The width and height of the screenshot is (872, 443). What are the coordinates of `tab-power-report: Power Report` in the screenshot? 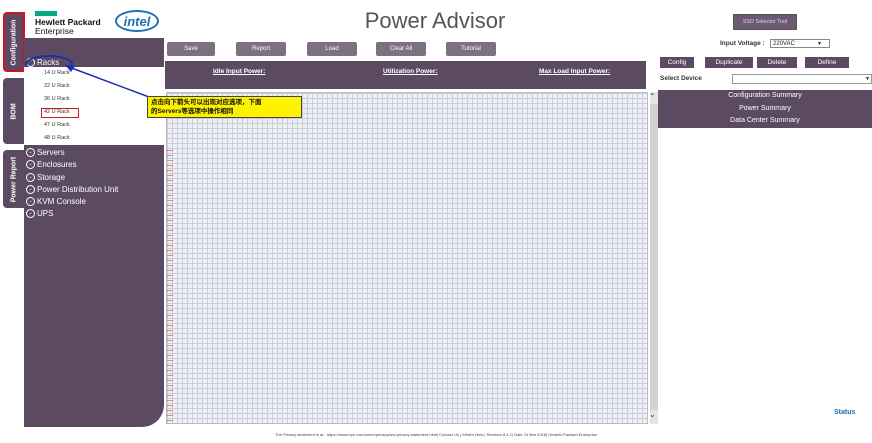 It's located at (14, 179).